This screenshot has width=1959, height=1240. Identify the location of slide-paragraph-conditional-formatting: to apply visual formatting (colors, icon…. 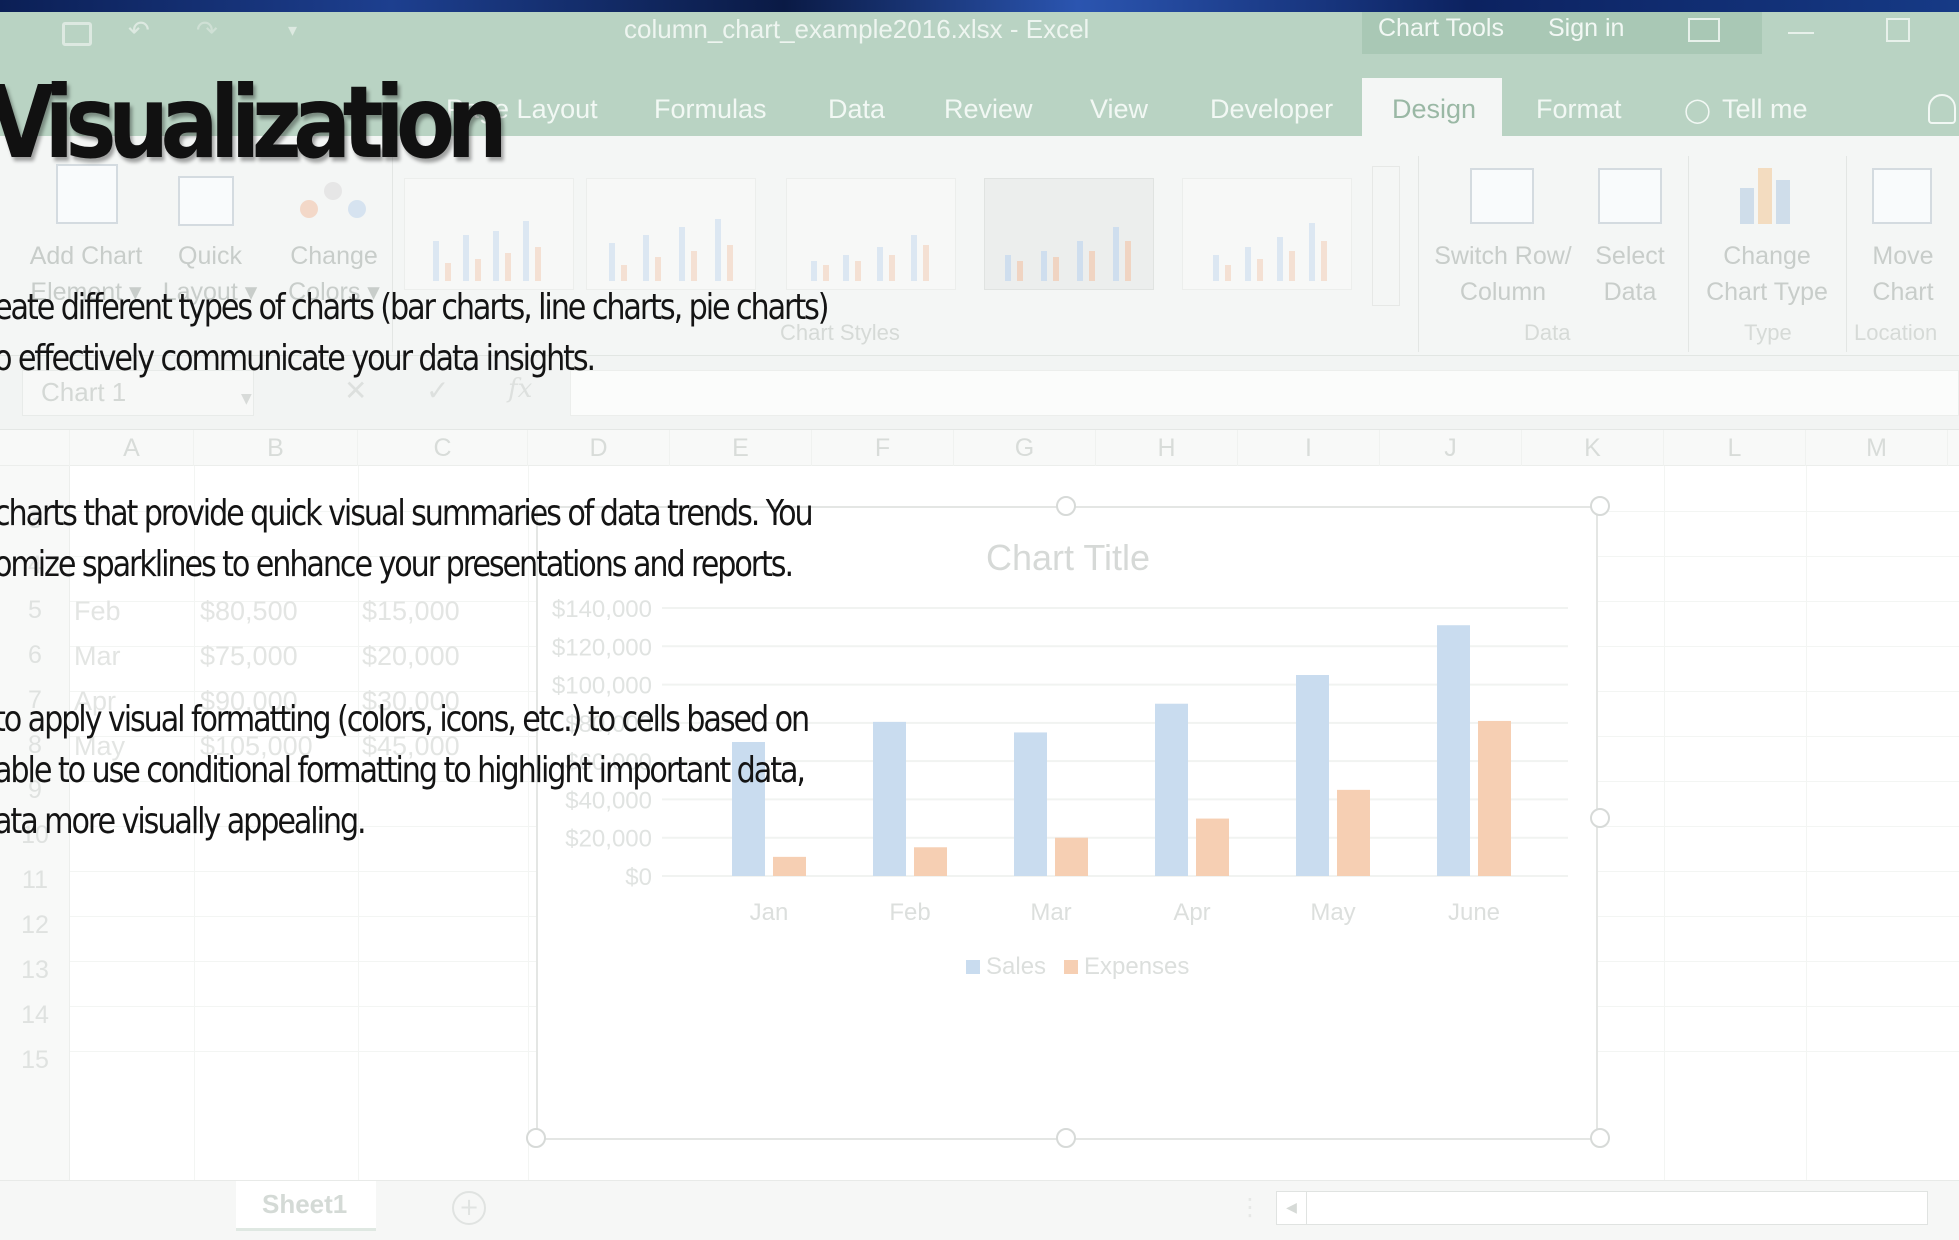
(405, 770).